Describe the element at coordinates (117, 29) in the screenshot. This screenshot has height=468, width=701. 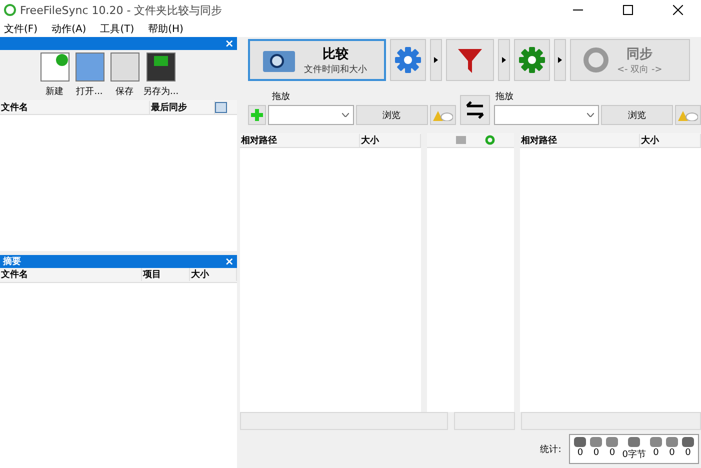
I see `menu-item: 工具(T)` at that location.